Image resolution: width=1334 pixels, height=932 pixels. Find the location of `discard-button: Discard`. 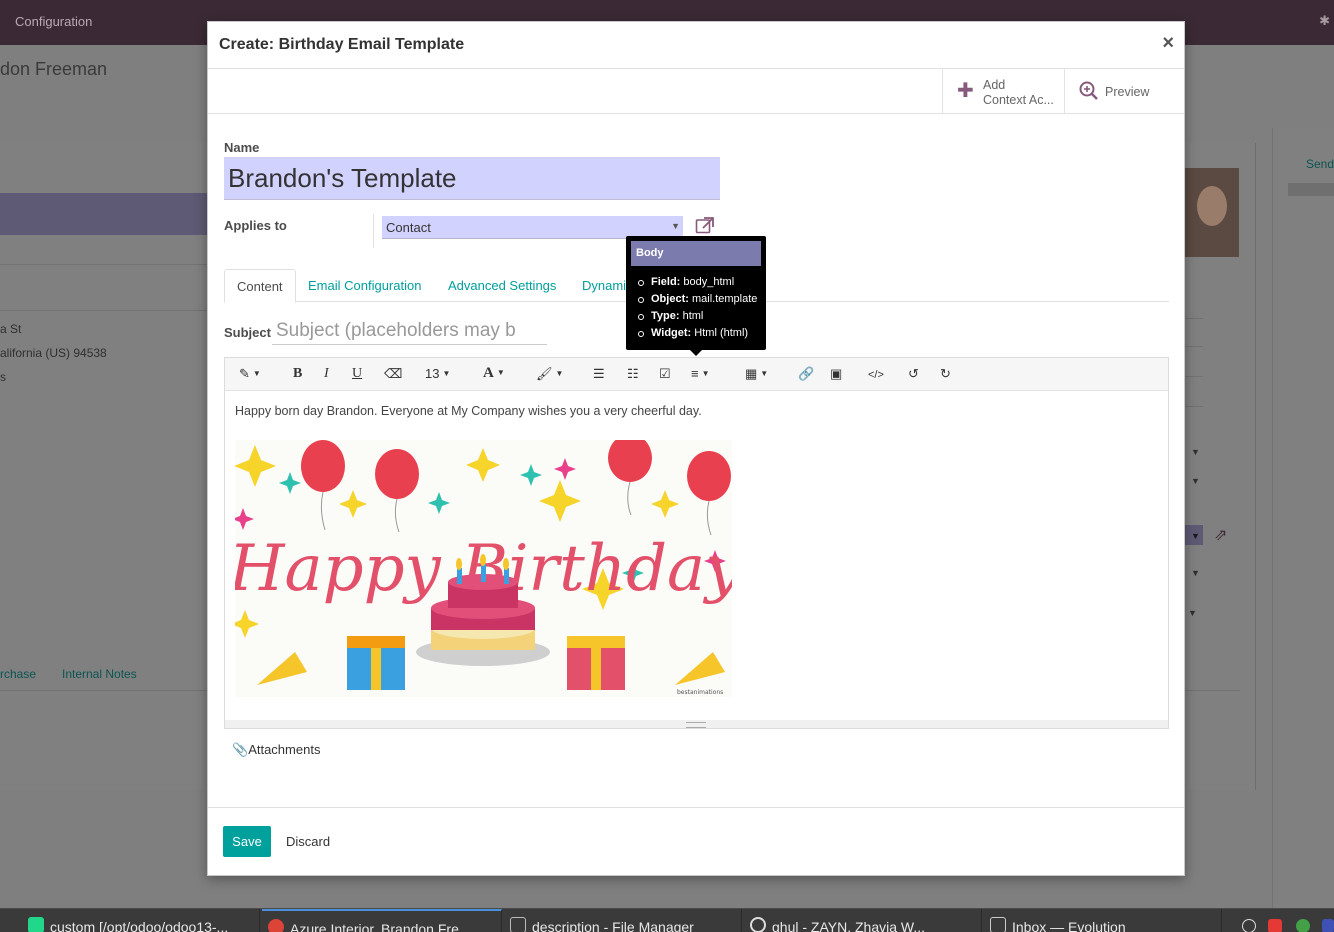

discard-button: Discard is located at coordinates (308, 841).